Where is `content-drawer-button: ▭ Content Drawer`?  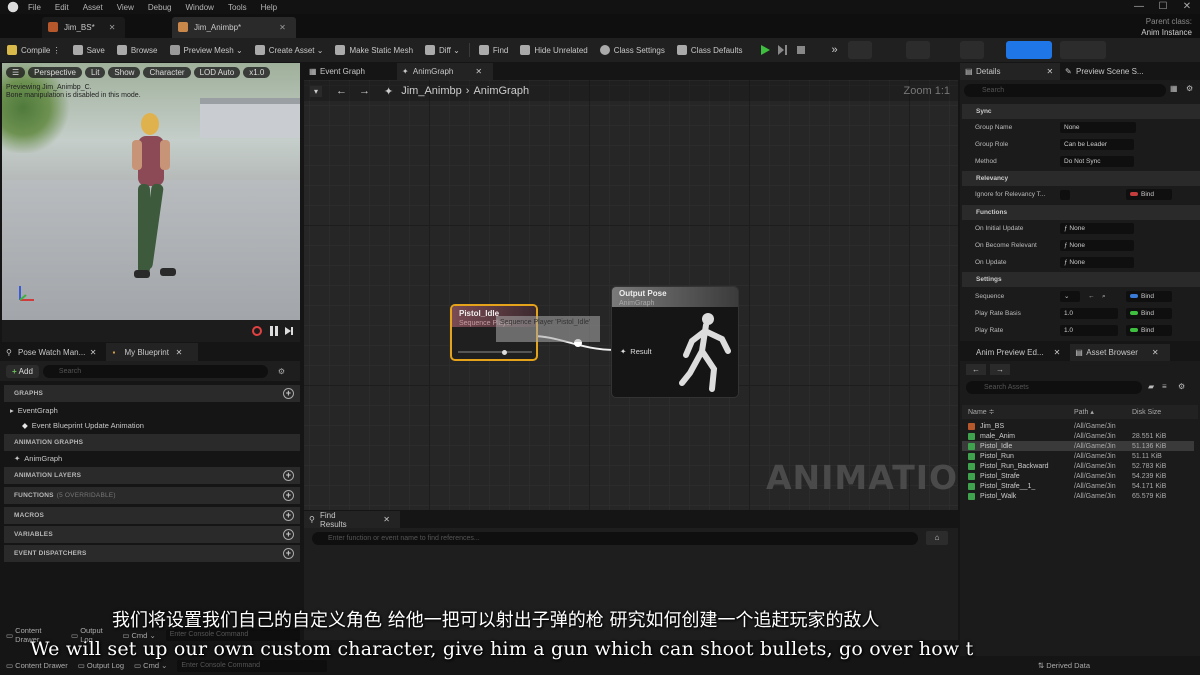 content-drawer-button: ▭ Content Drawer is located at coordinates (37, 665).